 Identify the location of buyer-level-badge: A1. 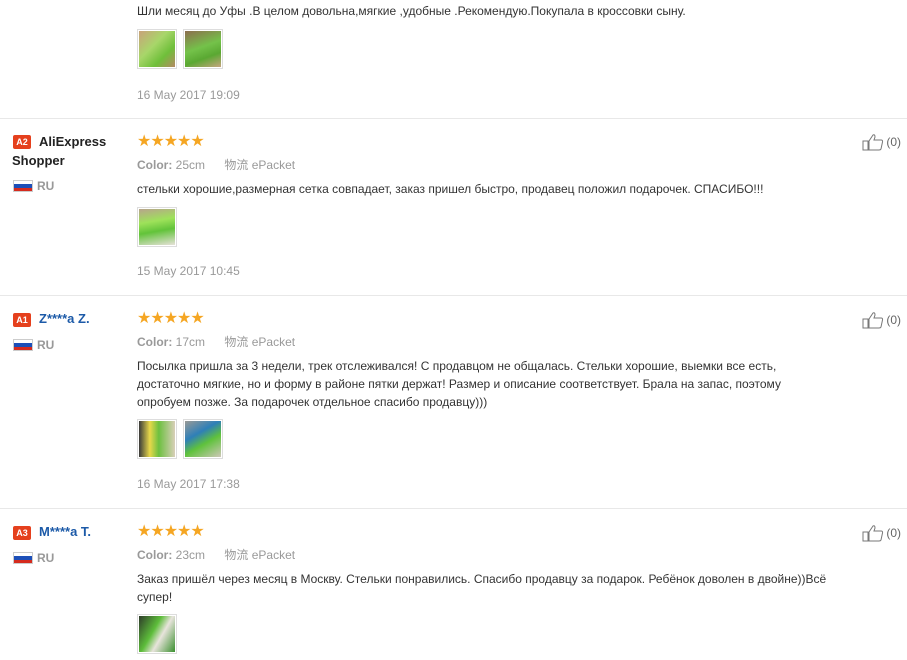
(22, 320).